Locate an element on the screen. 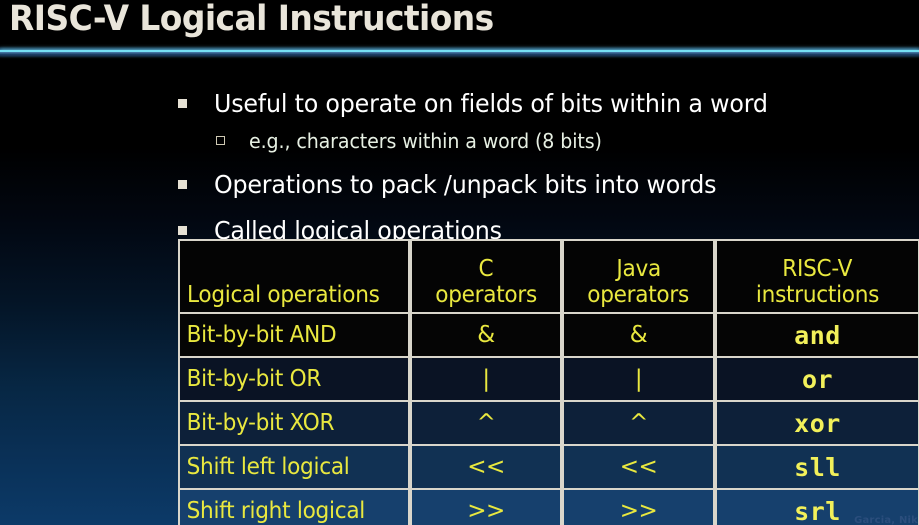  cell-java-operator: << is located at coordinates (638, 468).